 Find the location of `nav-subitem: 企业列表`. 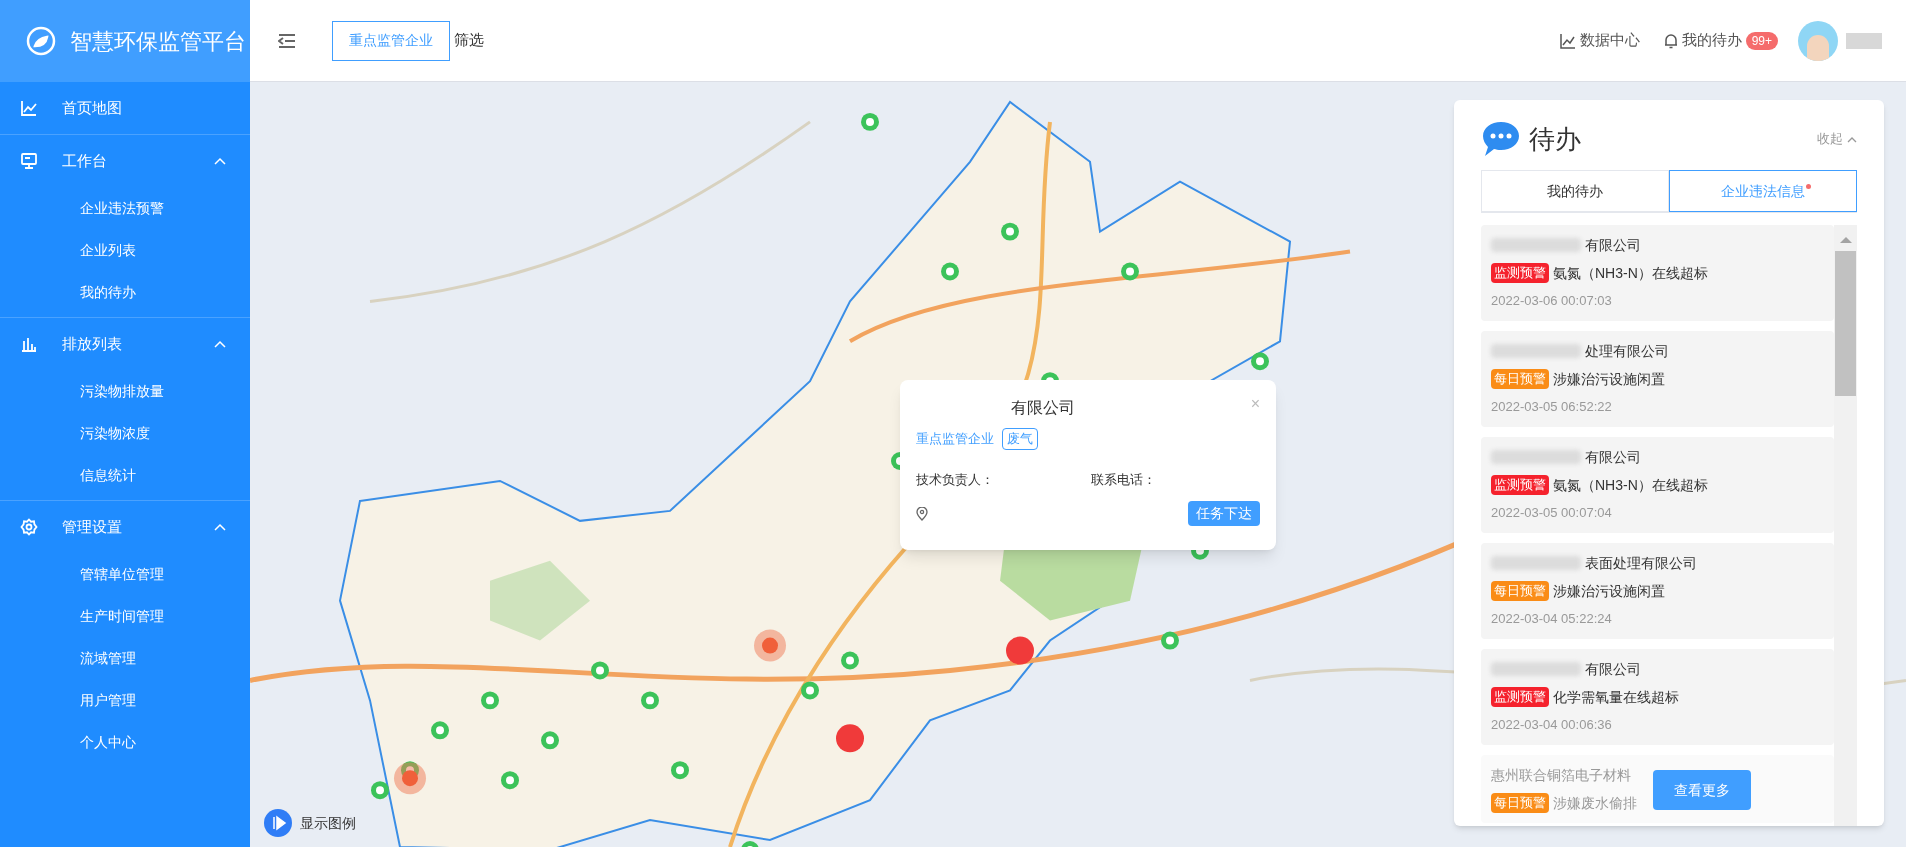

nav-subitem: 企业列表 is located at coordinates (125, 250).